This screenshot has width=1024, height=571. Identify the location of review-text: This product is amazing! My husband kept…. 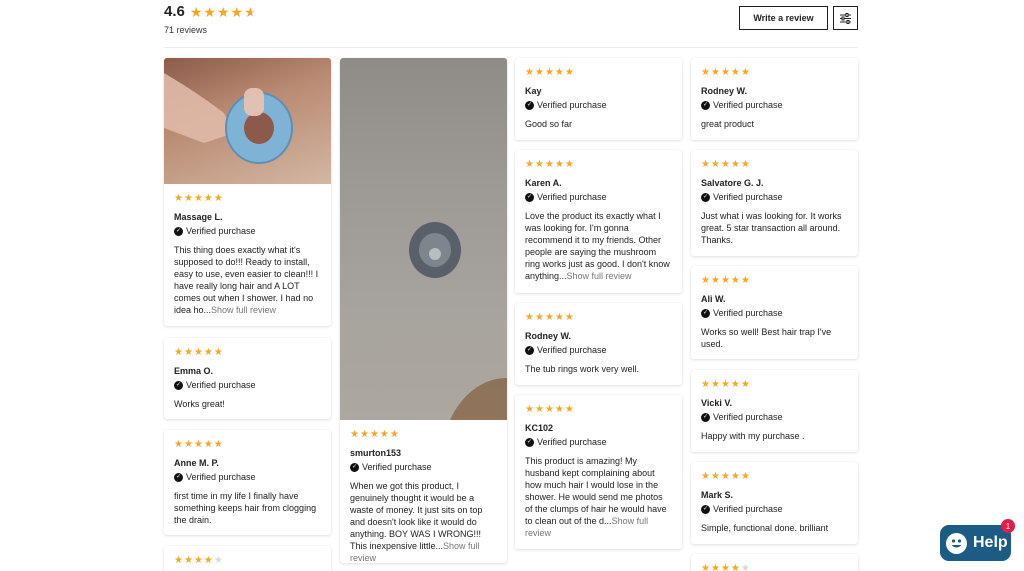
(596, 497).